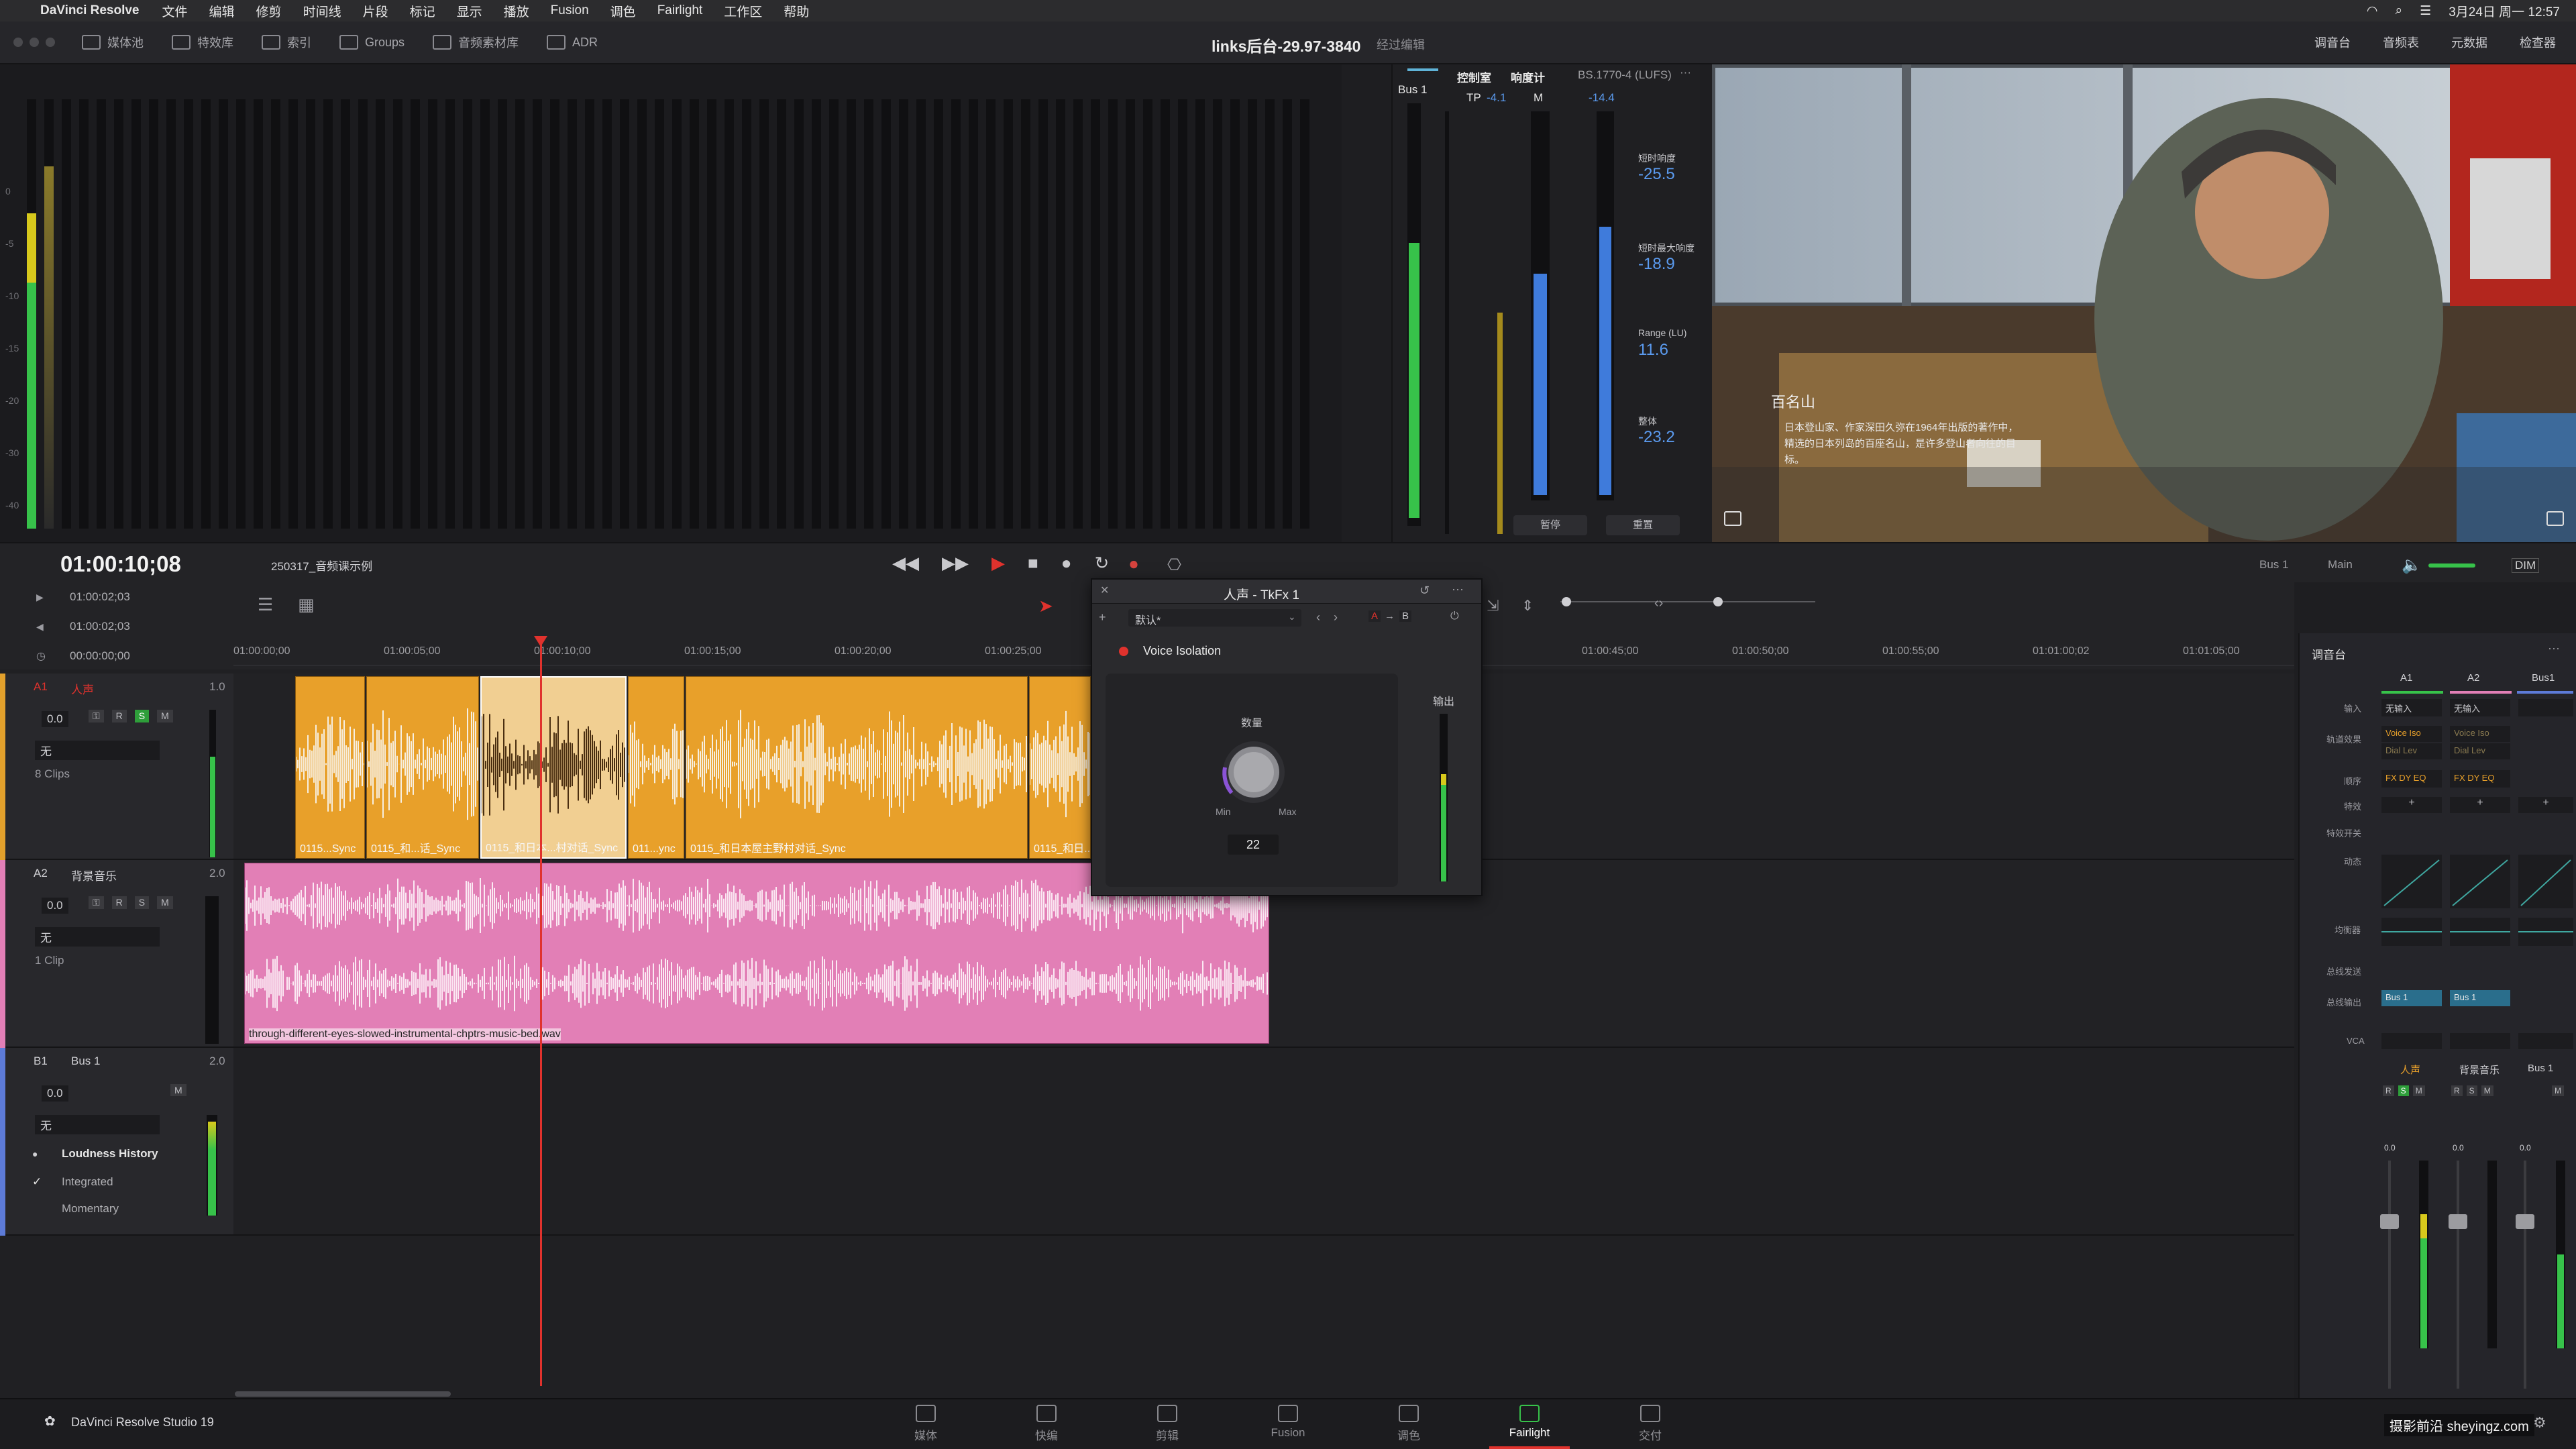 Image resolution: width=2576 pixels, height=1449 pixels. What do you see at coordinates (2469, 42) in the screenshot?
I see `metadata-toggle-button: 元数据` at bounding box center [2469, 42].